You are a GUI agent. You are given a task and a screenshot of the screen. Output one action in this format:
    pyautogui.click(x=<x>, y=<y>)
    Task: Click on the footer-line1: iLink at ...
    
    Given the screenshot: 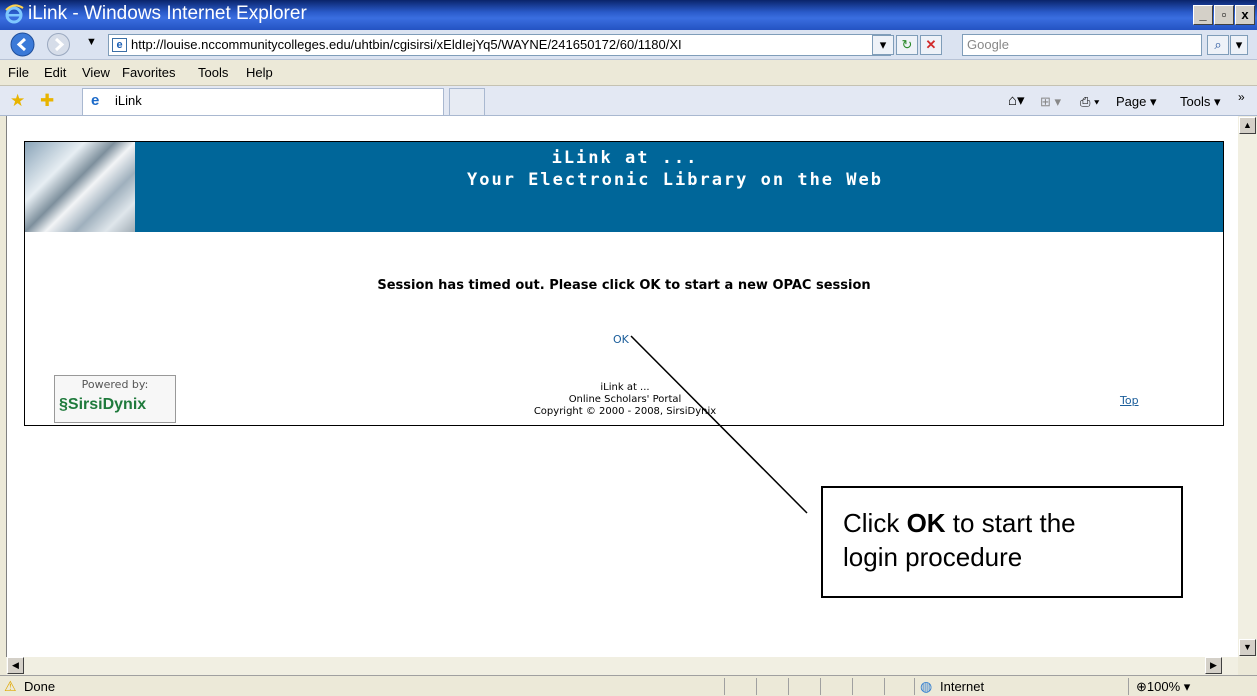 What is the action you would take?
    pyautogui.click(x=625, y=387)
    